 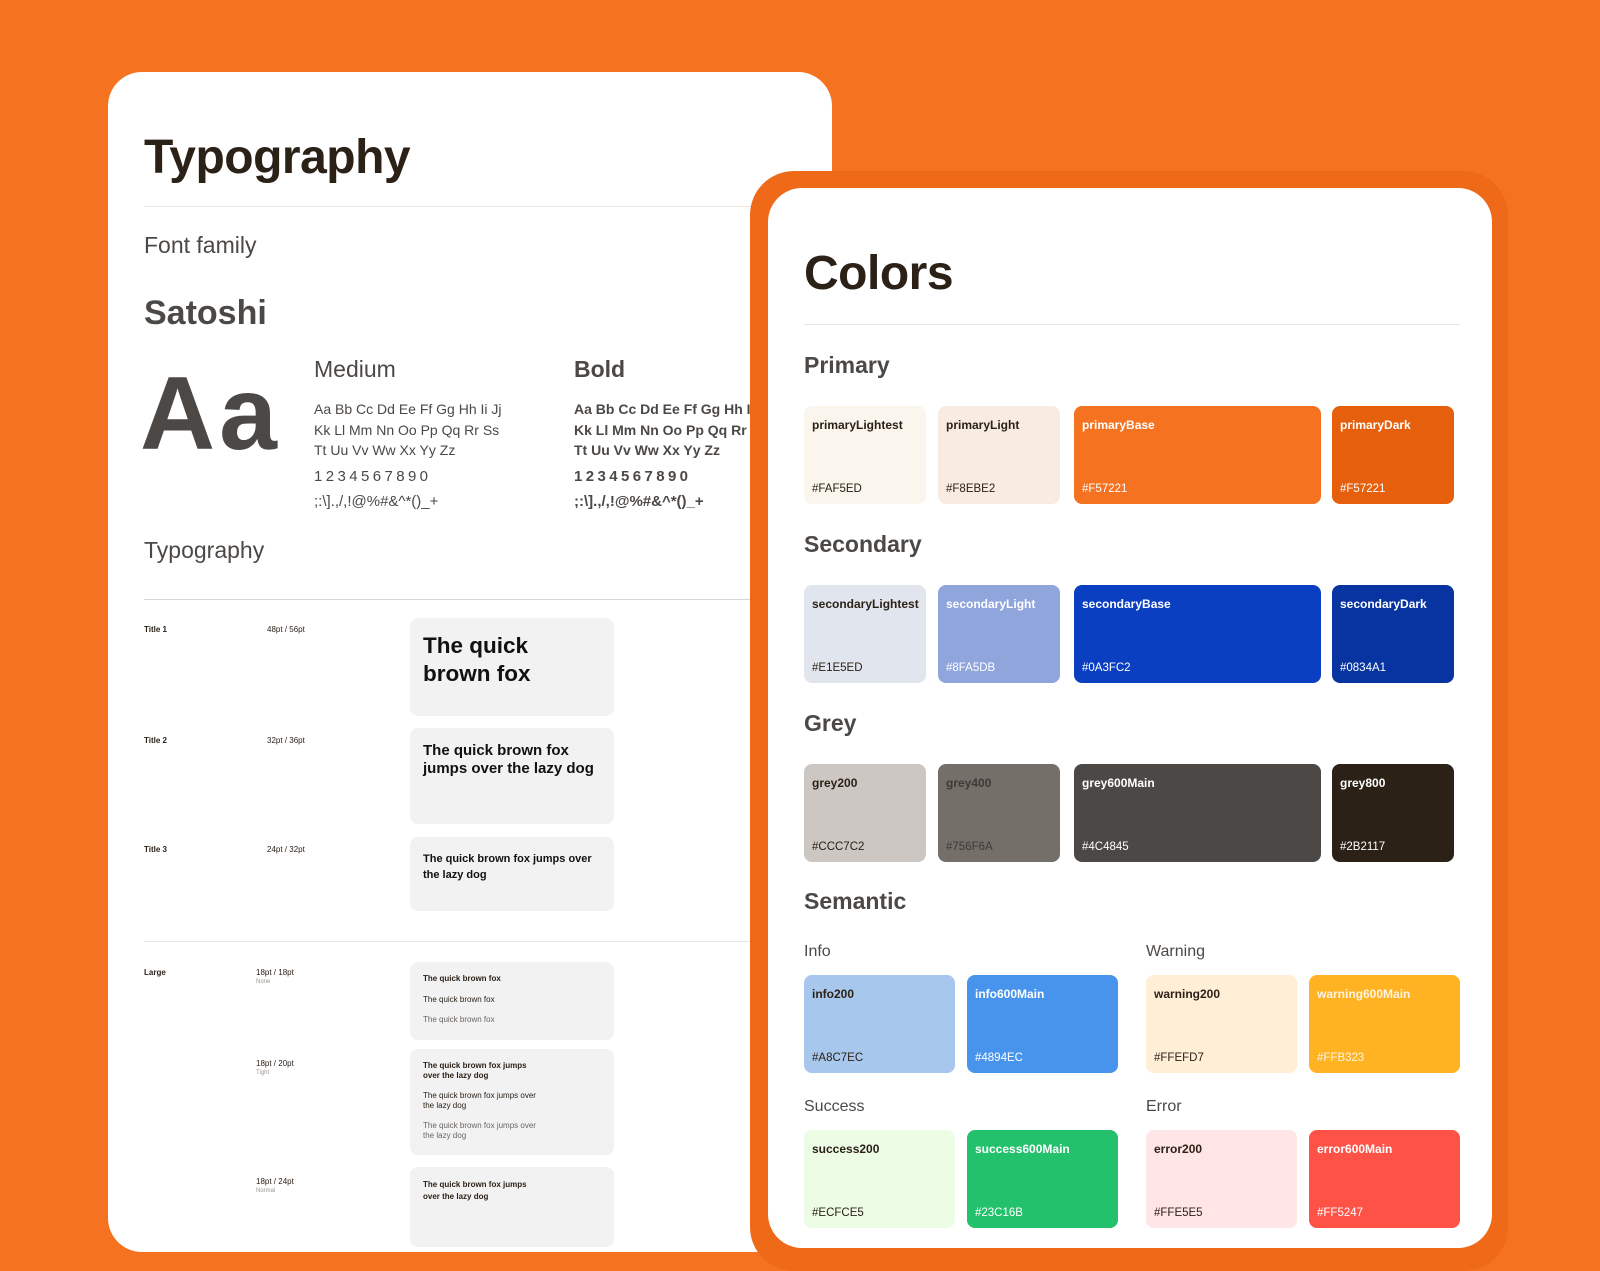 What do you see at coordinates (971, 668) in the screenshot?
I see `swatch-hex: #8FA5DB` at bounding box center [971, 668].